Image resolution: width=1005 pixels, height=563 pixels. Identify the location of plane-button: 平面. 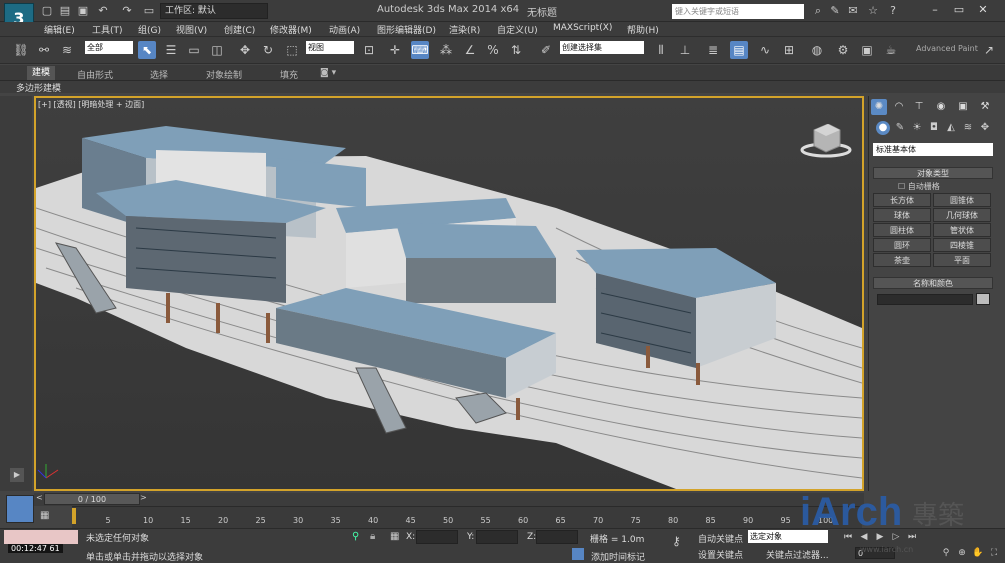
(962, 260).